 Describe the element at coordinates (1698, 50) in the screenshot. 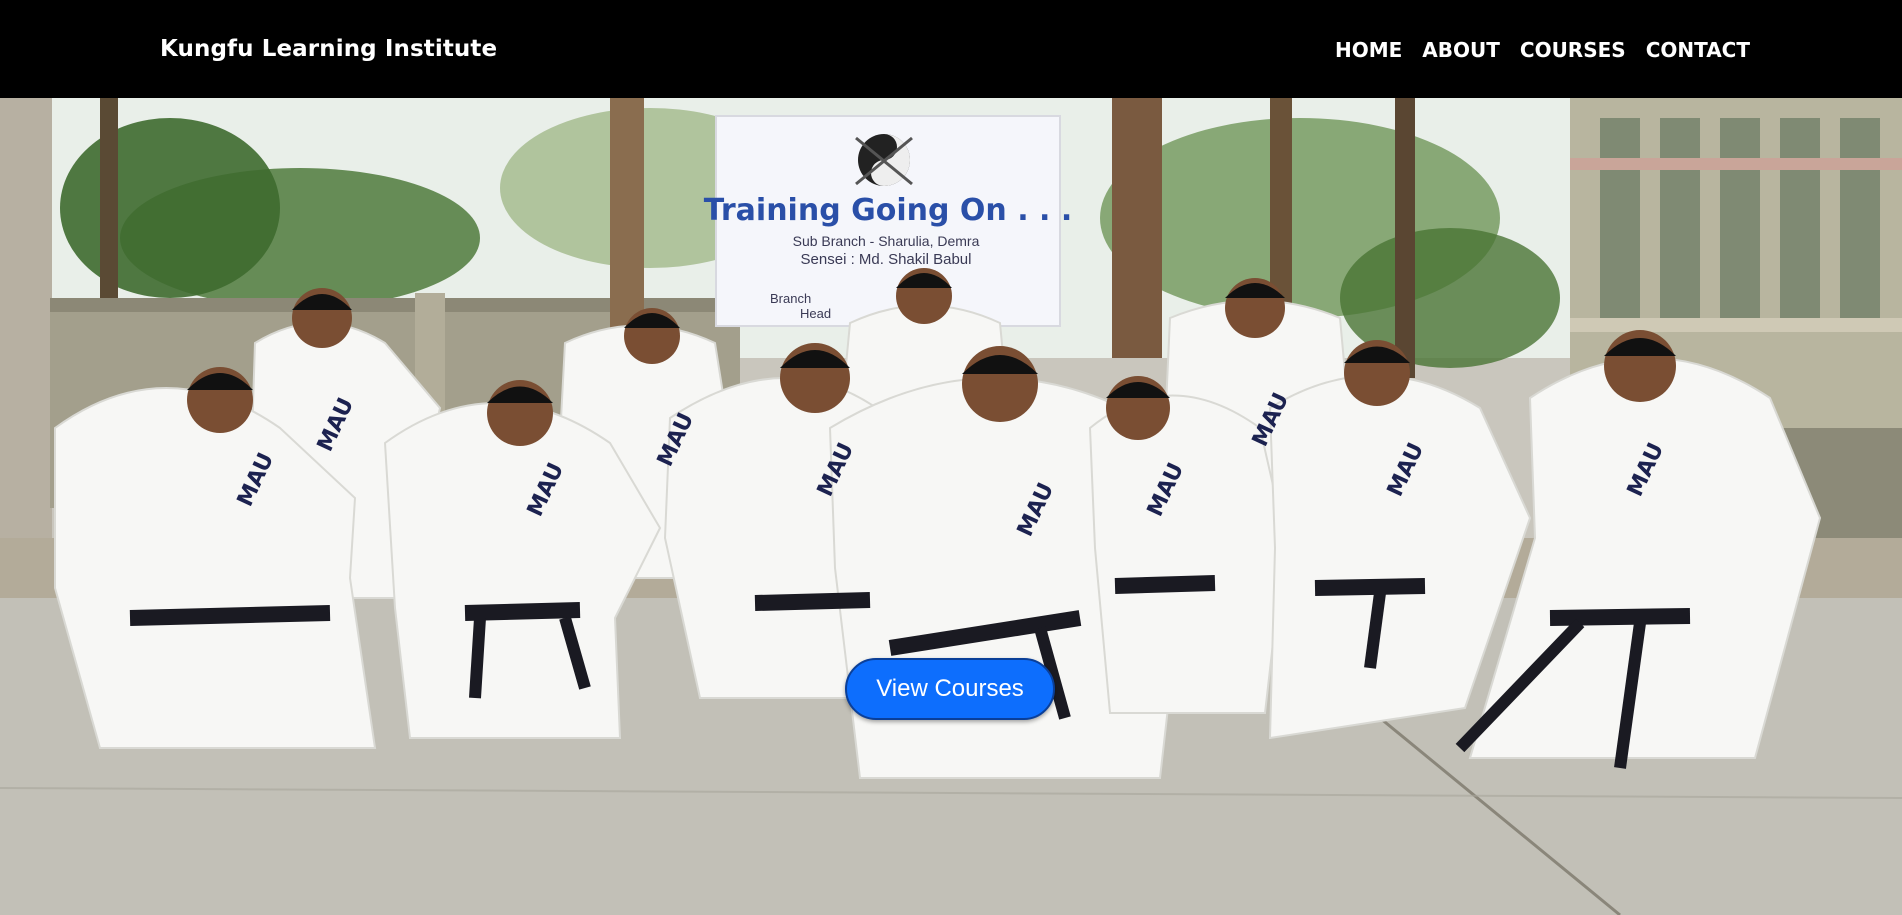

I see `nav-link-contact: CONTACT` at that location.